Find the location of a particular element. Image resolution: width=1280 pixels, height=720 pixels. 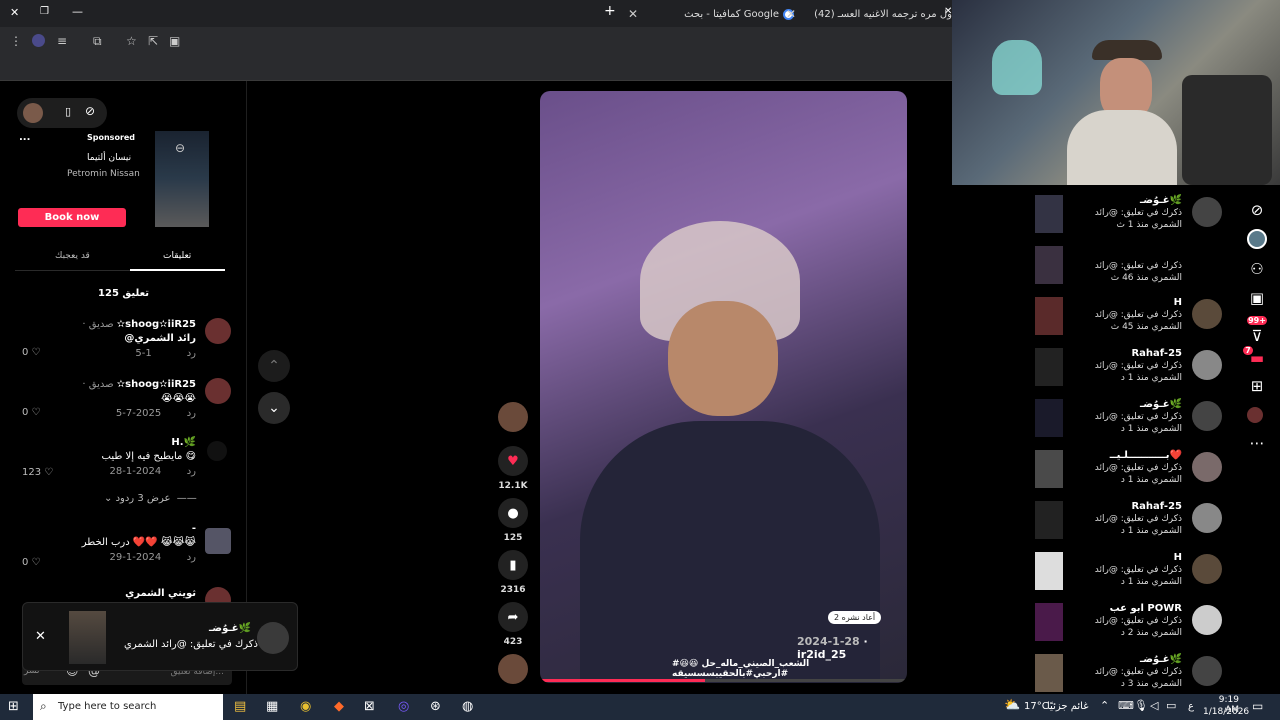

author-avatar is located at coordinates (513, 417).